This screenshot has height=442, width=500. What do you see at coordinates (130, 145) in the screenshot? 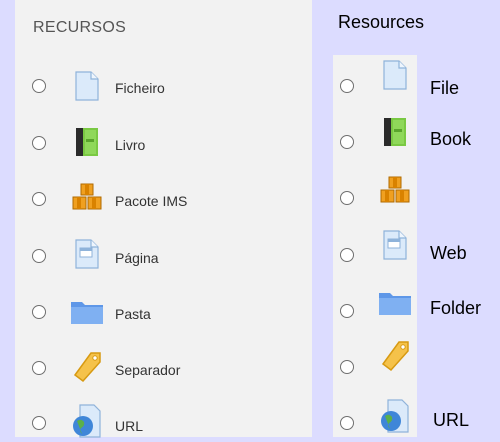
I see `resource-label: Livro` at bounding box center [130, 145].